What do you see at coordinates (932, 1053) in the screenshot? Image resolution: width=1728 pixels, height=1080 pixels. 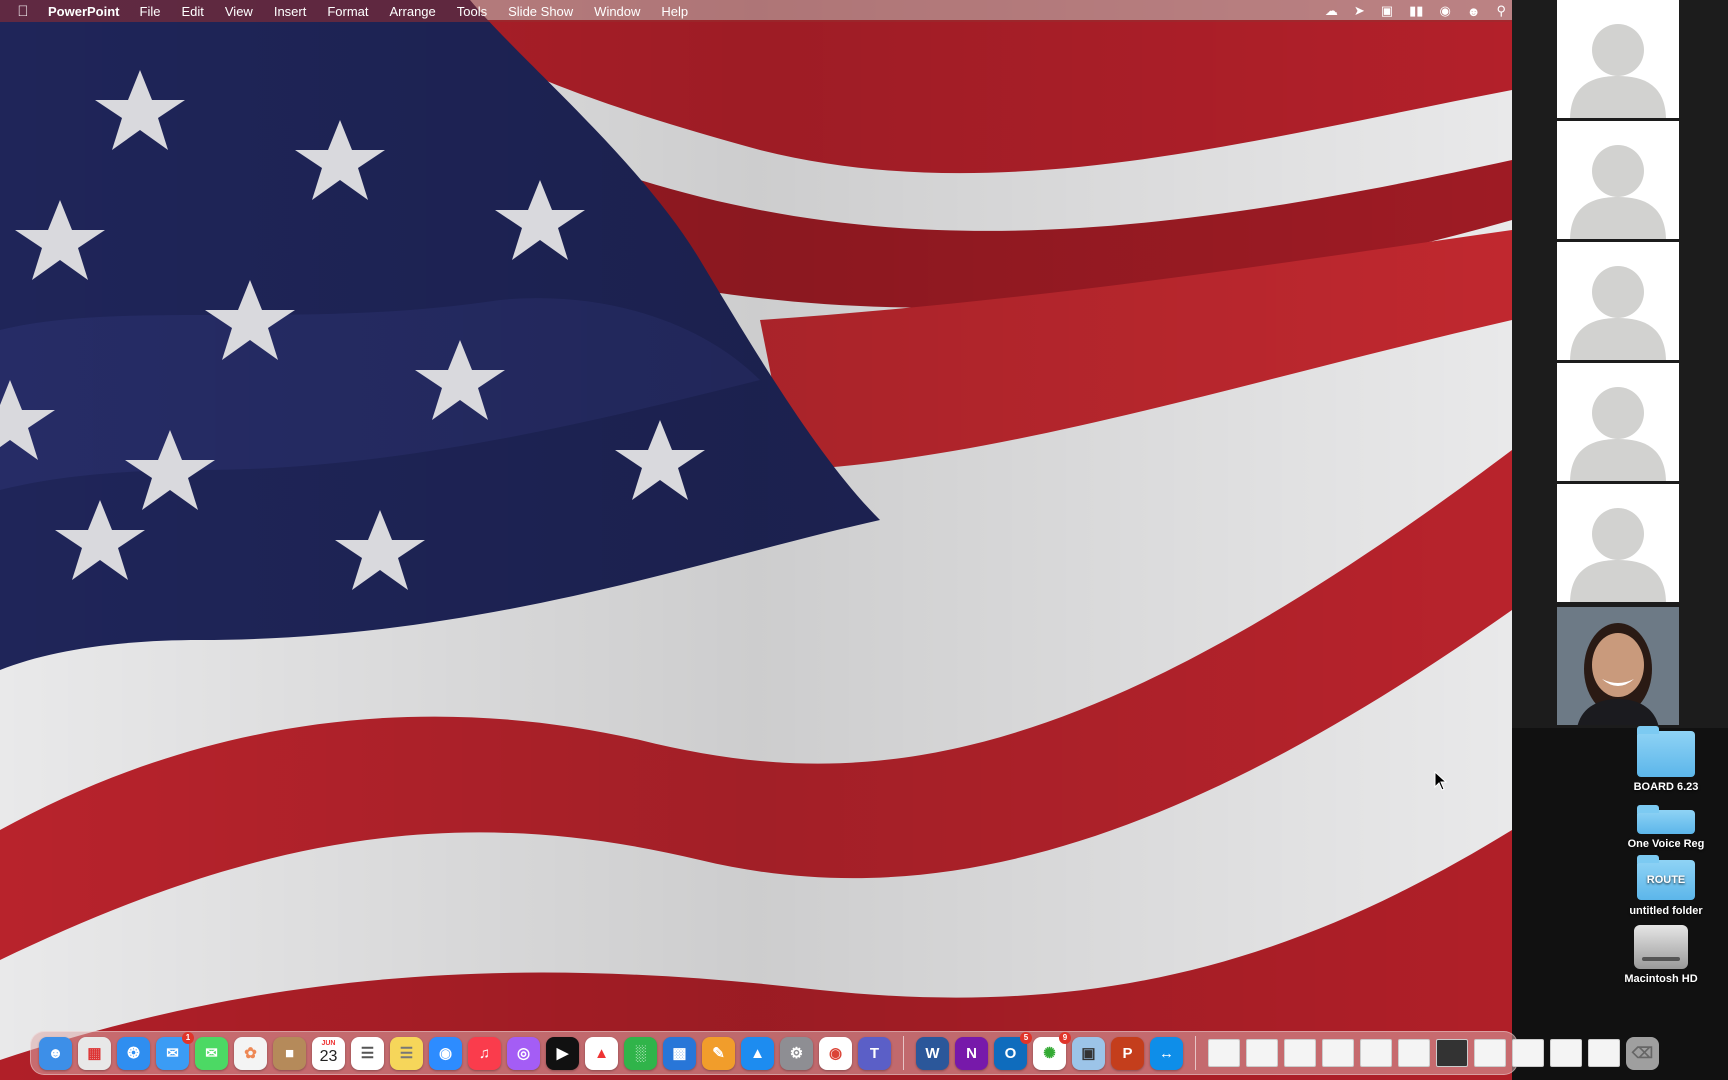 I see `word-icon: W` at bounding box center [932, 1053].